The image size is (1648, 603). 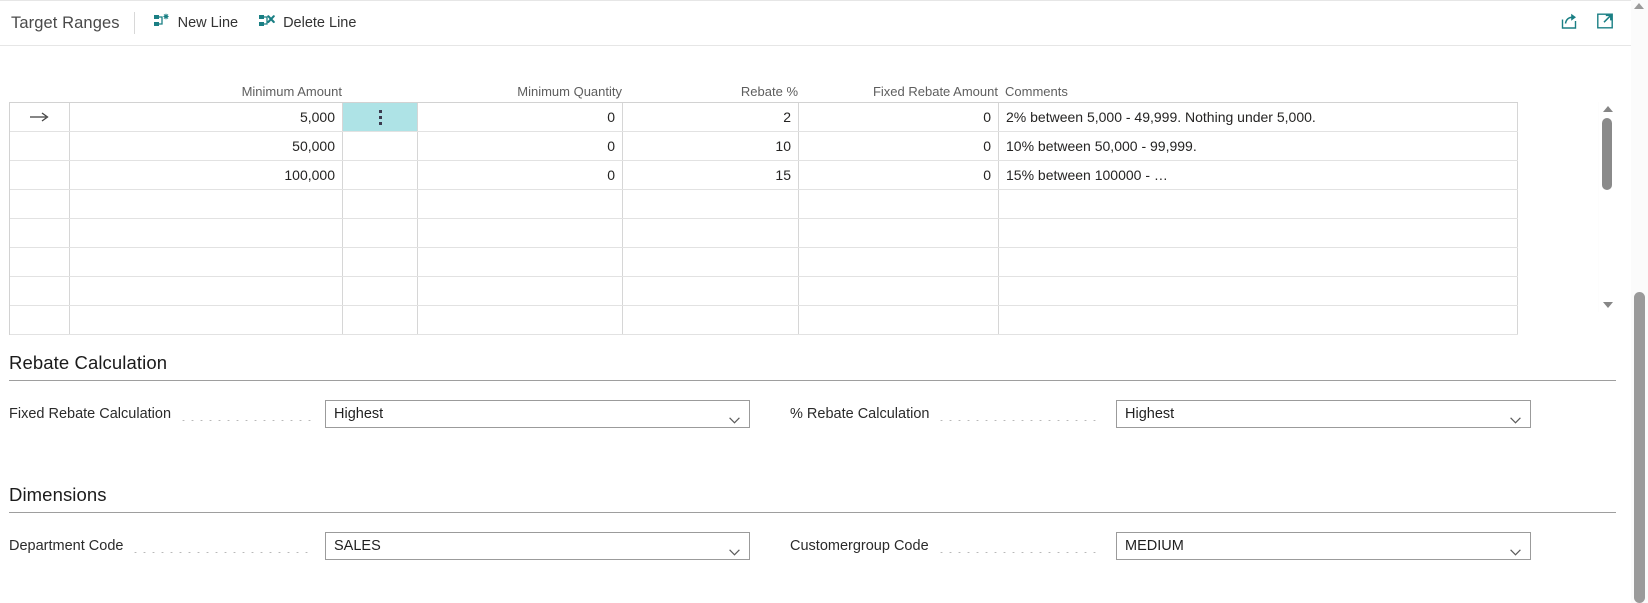 What do you see at coordinates (1639, 6) in the screenshot?
I see `page-scroll-up-arrow-icon` at bounding box center [1639, 6].